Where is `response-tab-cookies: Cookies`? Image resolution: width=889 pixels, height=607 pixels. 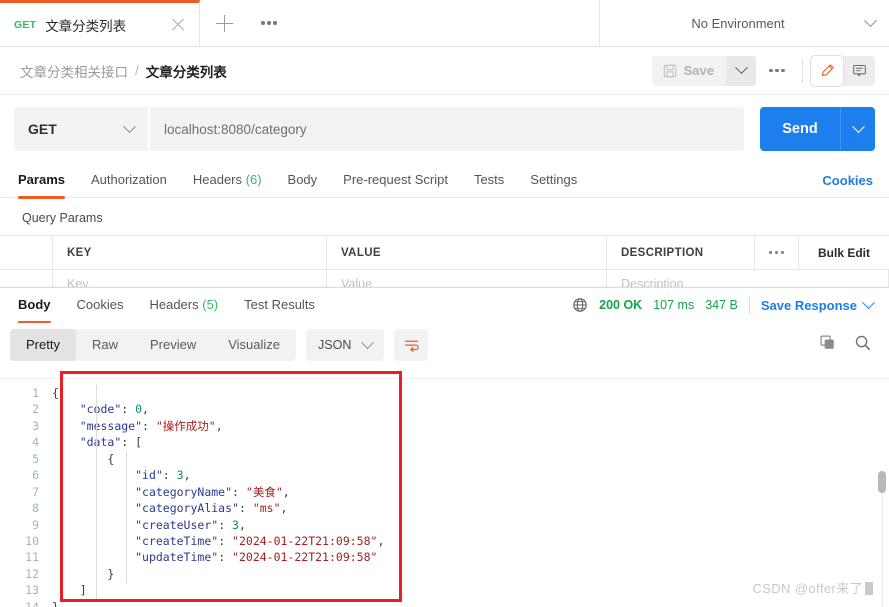
response-tab-cookies: Cookies is located at coordinates (100, 305).